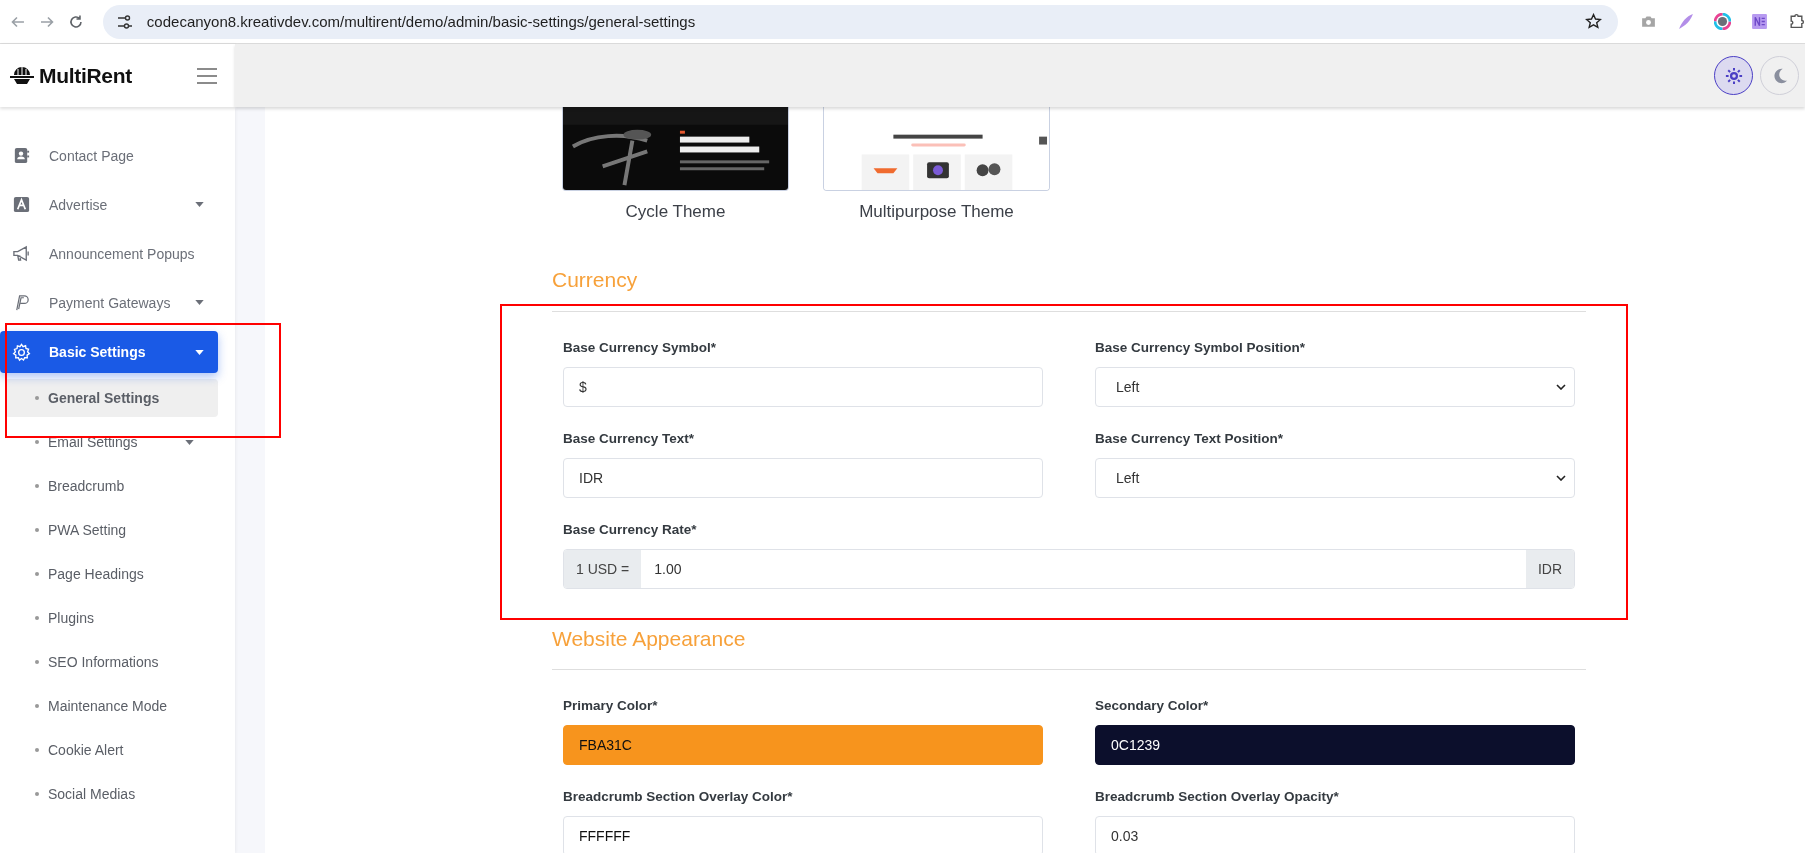 This screenshot has width=1805, height=853. Describe the element at coordinates (1190, 439) in the screenshot. I see `field-label: Base Currency Text Position*` at that location.